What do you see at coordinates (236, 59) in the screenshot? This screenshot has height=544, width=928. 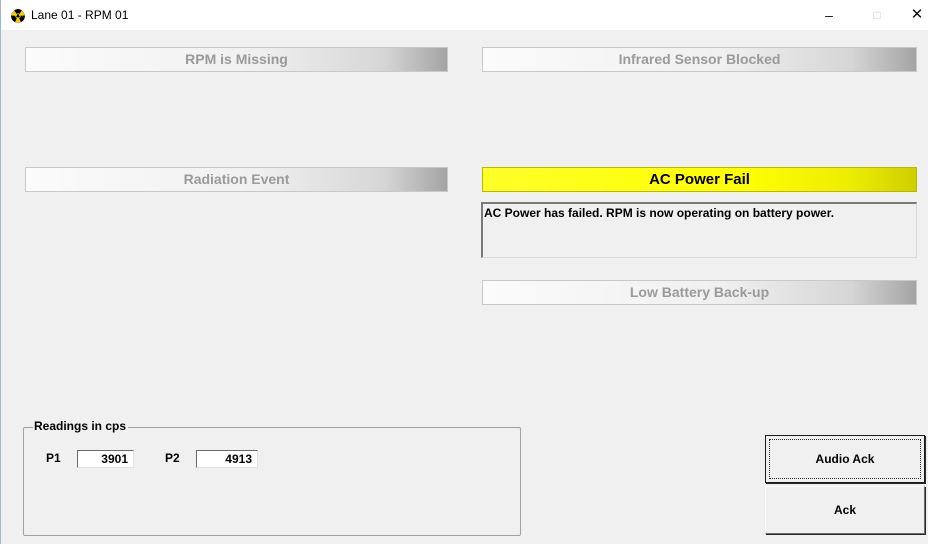 I see `rpm-missing-indicator: RPM is Missing` at bounding box center [236, 59].